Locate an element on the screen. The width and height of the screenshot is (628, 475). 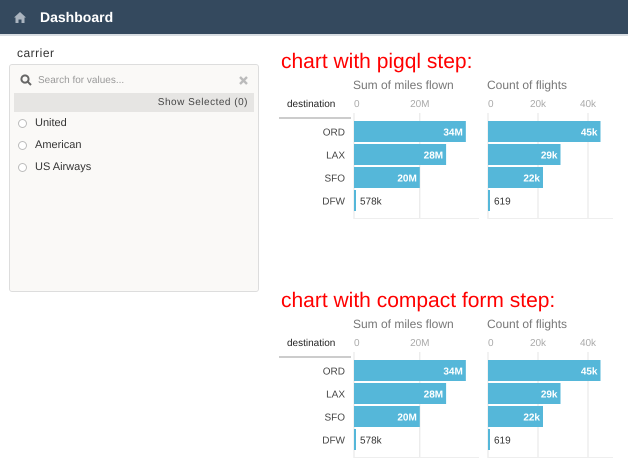
option-label: United is located at coordinates (51, 123).